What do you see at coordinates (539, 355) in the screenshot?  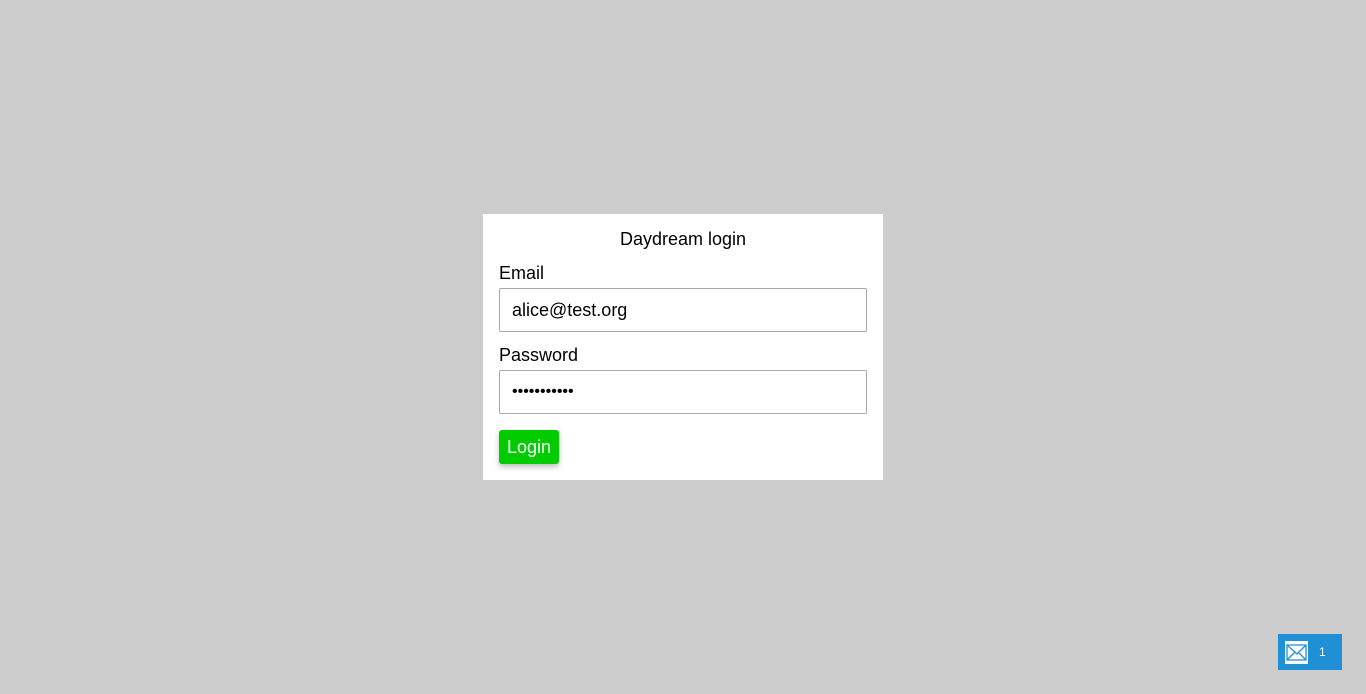 I see `password-label: Password` at bounding box center [539, 355].